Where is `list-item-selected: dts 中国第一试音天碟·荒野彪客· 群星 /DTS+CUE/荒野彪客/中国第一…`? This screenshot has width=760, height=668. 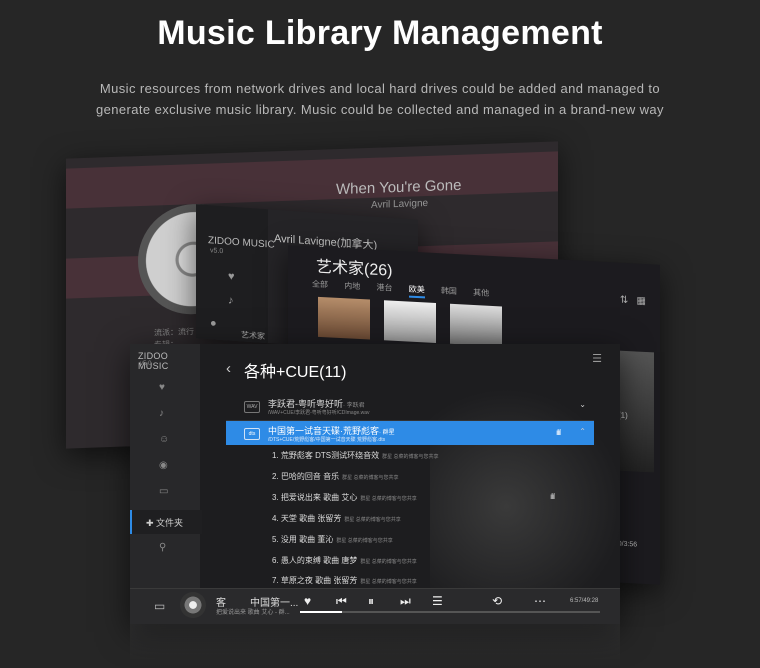 list-item-selected: dts 中国第一试音天碟·荒野彪客· 群星 /DTS+CUE/荒野彪客/中国第一… is located at coordinates (410, 433).